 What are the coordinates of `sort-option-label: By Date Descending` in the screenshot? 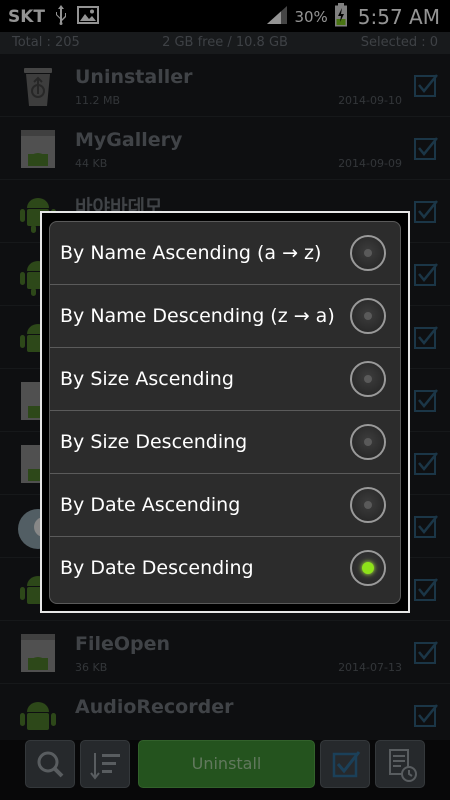 It's located at (157, 568).